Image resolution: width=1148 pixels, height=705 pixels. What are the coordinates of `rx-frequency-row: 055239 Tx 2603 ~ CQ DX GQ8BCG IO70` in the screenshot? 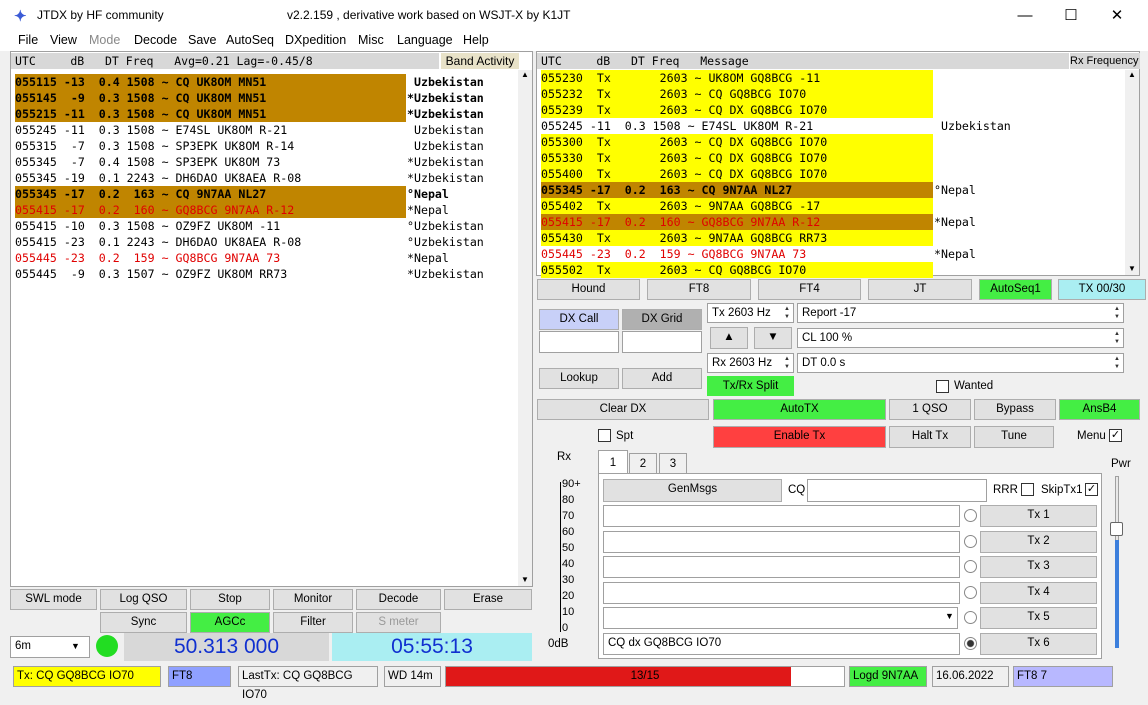 It's located at (737, 110).